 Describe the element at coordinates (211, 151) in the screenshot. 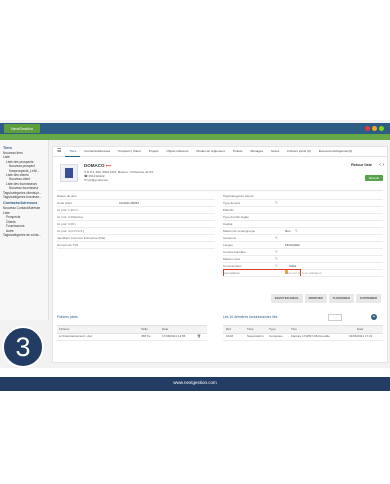

I see `tab-modes-reglement: Modes de règlement` at that location.